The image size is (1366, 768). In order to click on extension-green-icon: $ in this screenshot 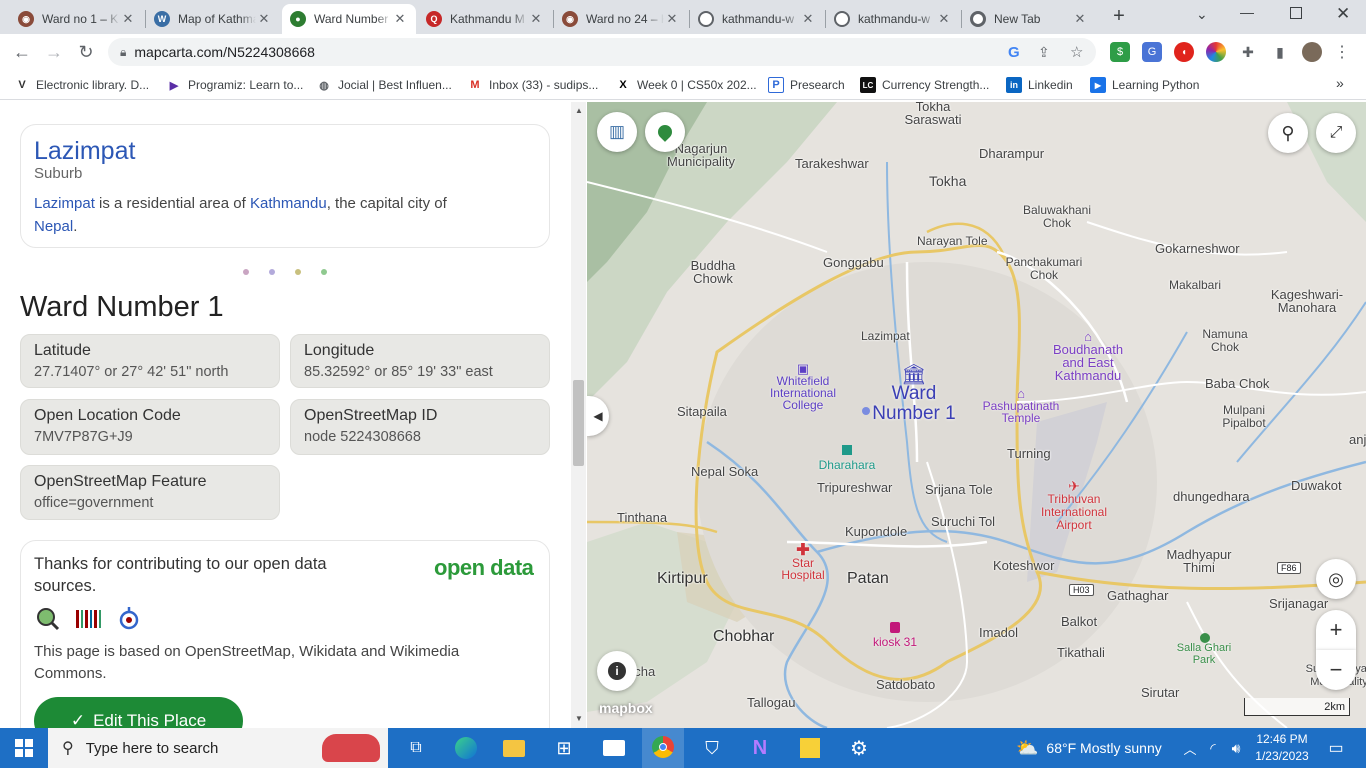, I will do `click(1120, 52)`.